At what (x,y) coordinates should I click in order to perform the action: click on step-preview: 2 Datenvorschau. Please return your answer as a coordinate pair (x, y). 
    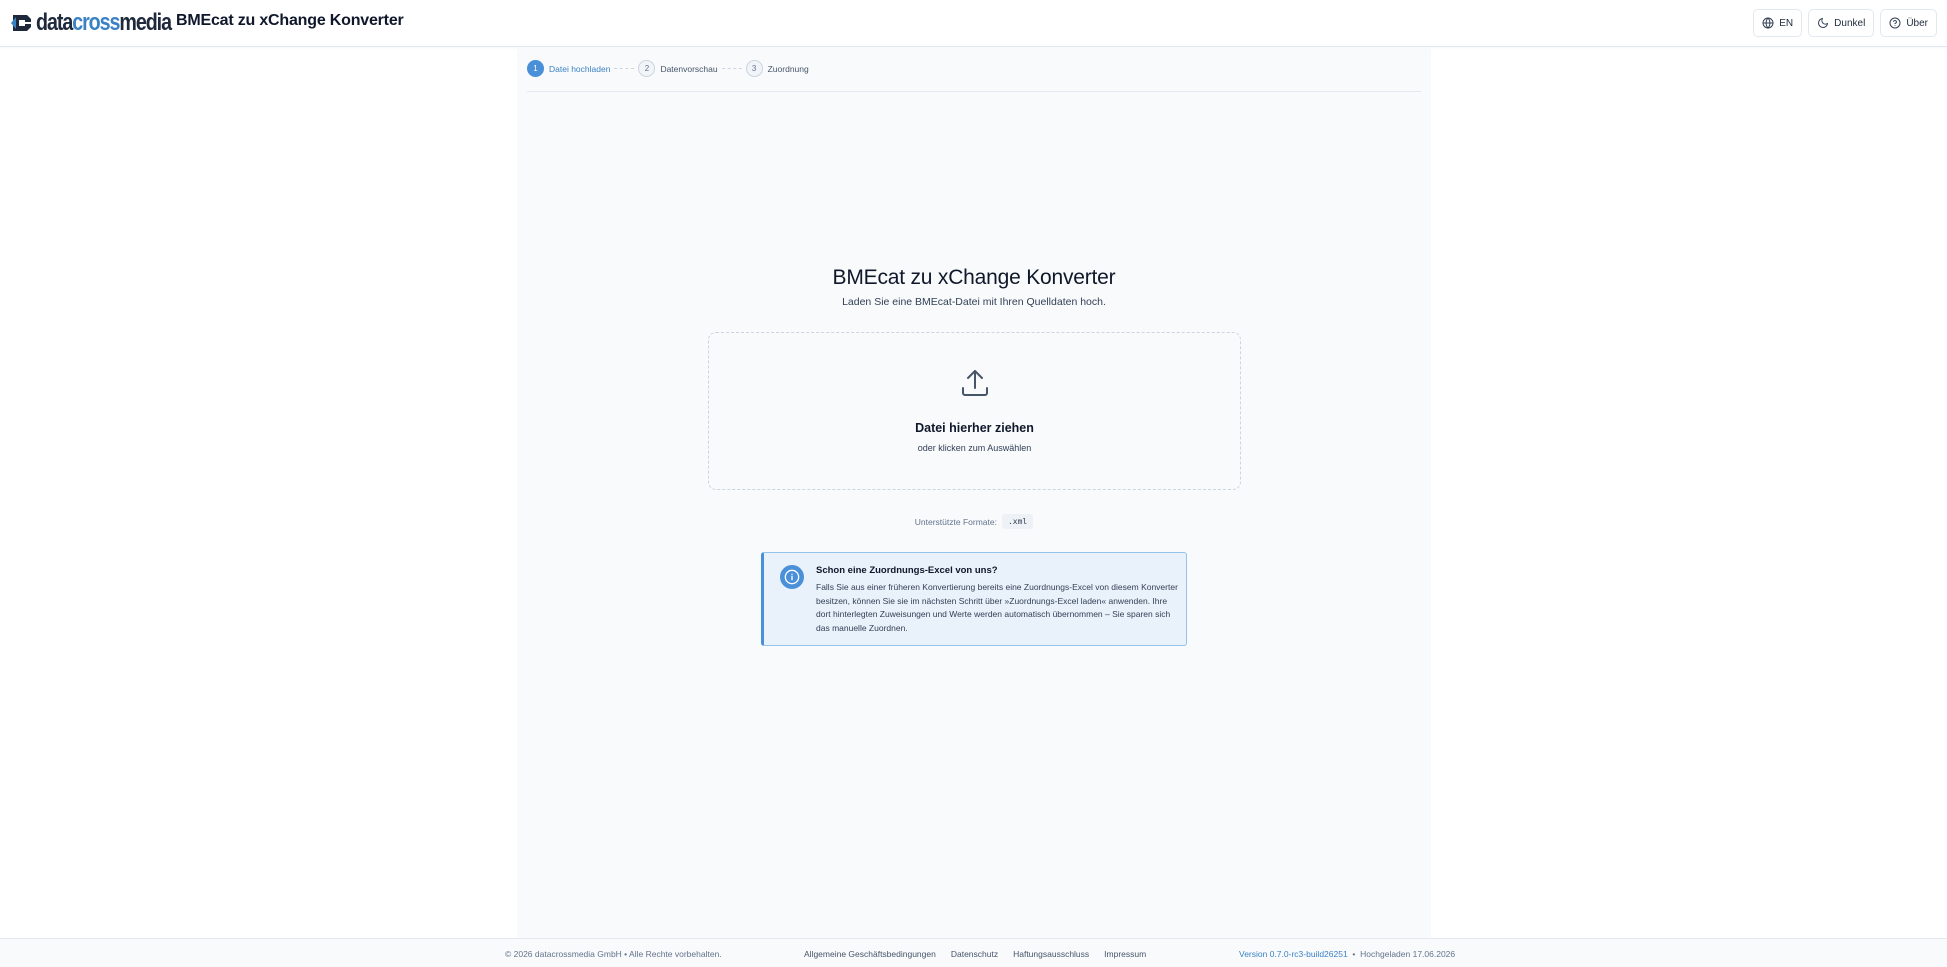
    Looking at the image, I should click on (678, 68).